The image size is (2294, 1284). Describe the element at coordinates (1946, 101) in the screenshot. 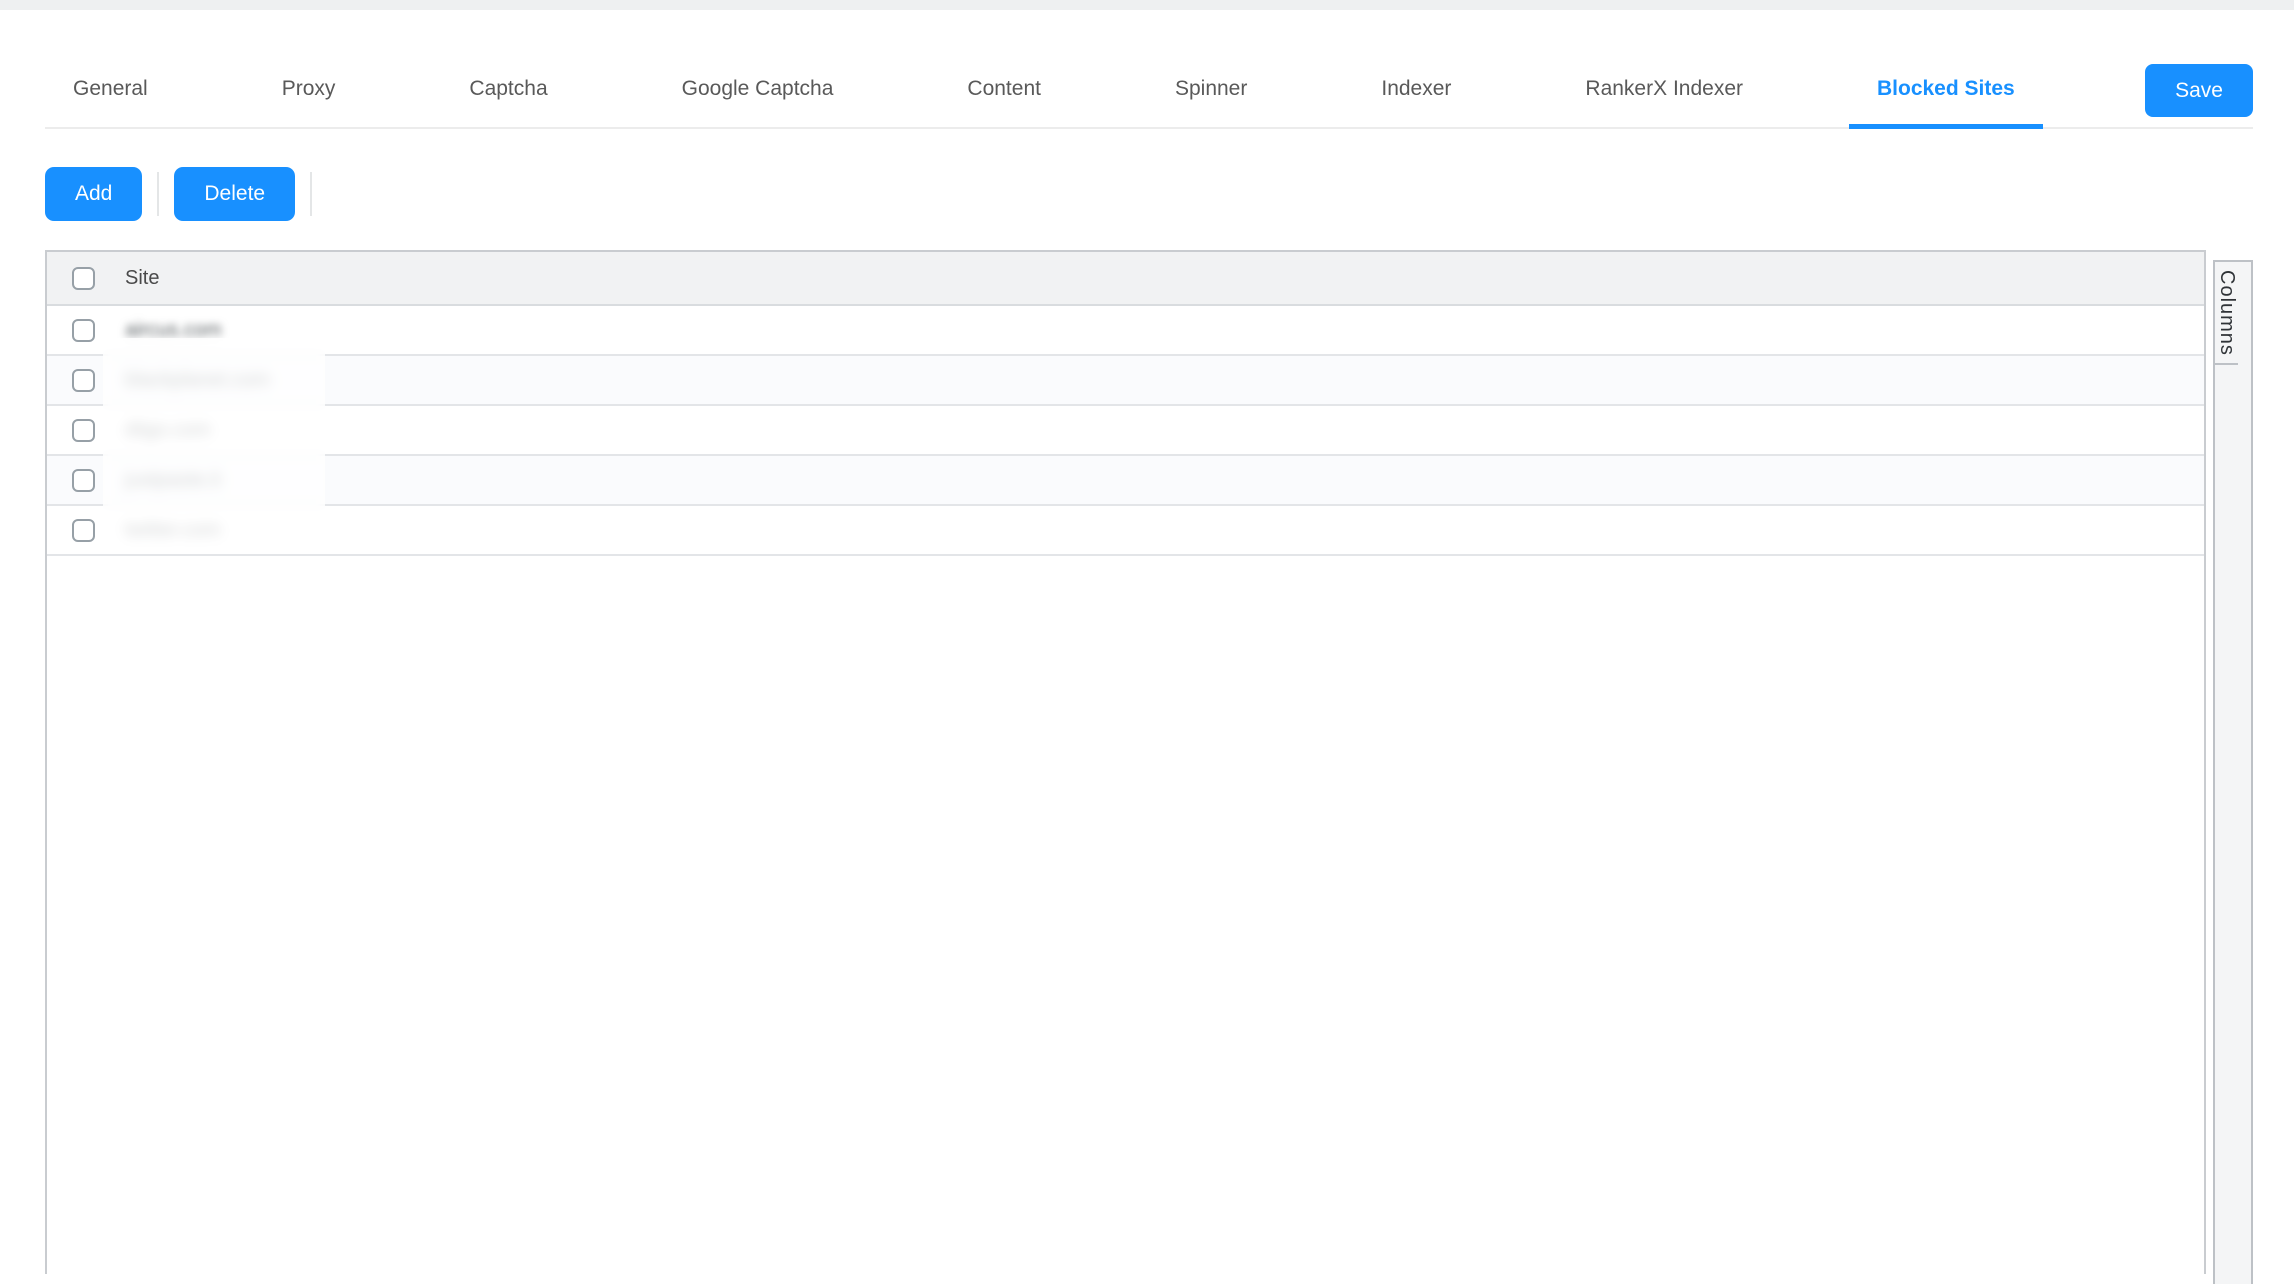

I see `tab-blocked-sites: Blocked Sites` at that location.